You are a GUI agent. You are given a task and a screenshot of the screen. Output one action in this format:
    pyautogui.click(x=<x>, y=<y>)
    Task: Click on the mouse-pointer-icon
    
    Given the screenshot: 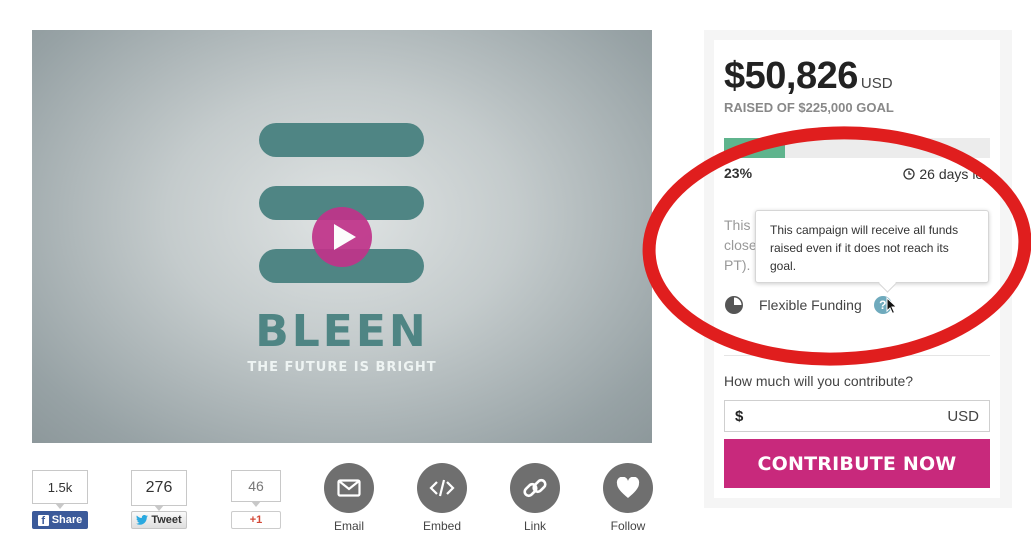 What is the action you would take?
    pyautogui.click(x=892, y=306)
    